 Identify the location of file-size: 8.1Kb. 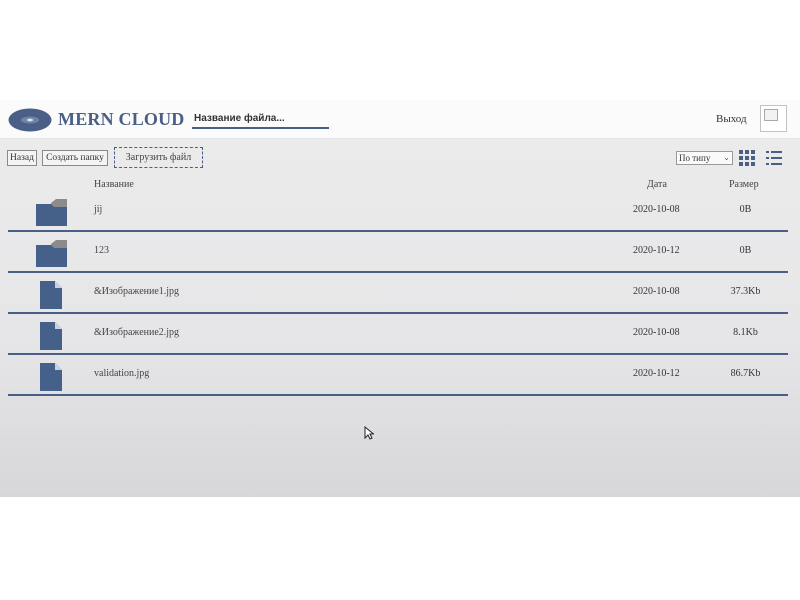
(745, 332).